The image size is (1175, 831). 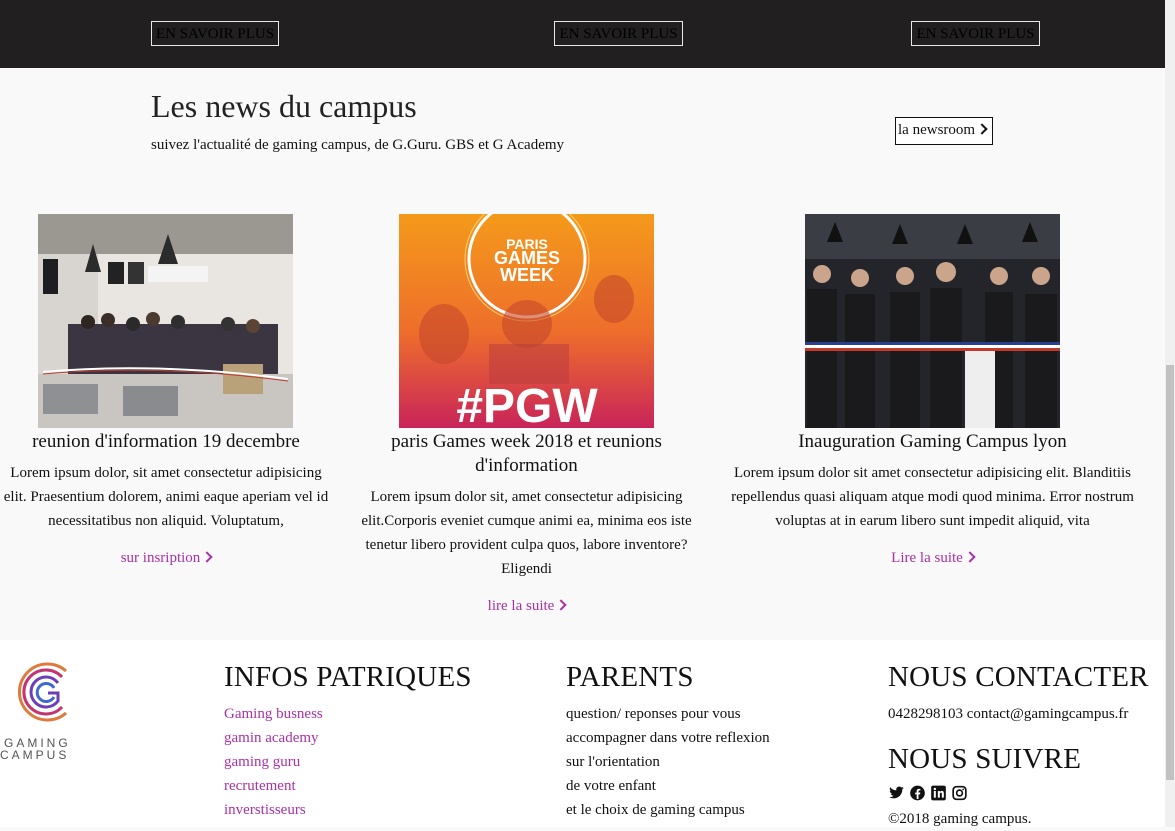 What do you see at coordinates (1018, 677) in the screenshot?
I see `contact-heading: NOUS CONTACTER` at bounding box center [1018, 677].